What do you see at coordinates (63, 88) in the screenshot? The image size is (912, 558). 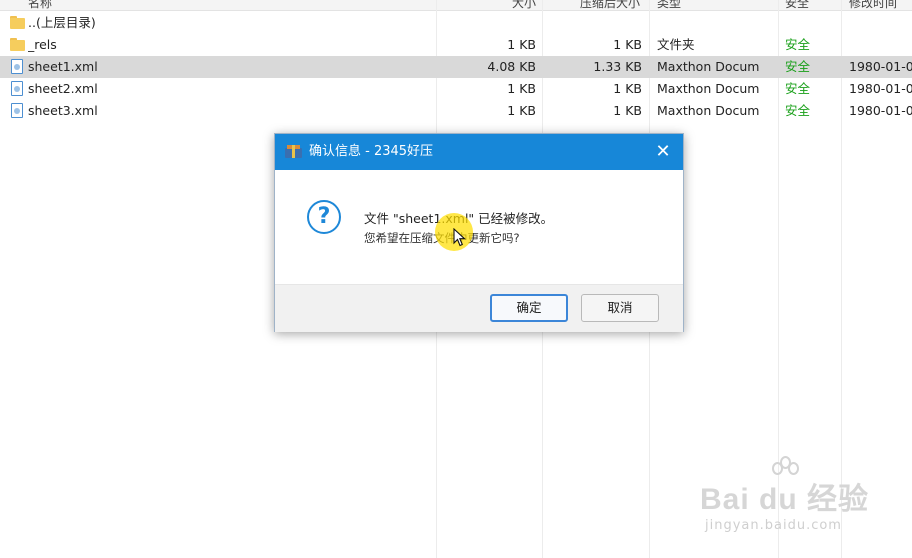 I see `file-name: sheet2.xml` at bounding box center [63, 88].